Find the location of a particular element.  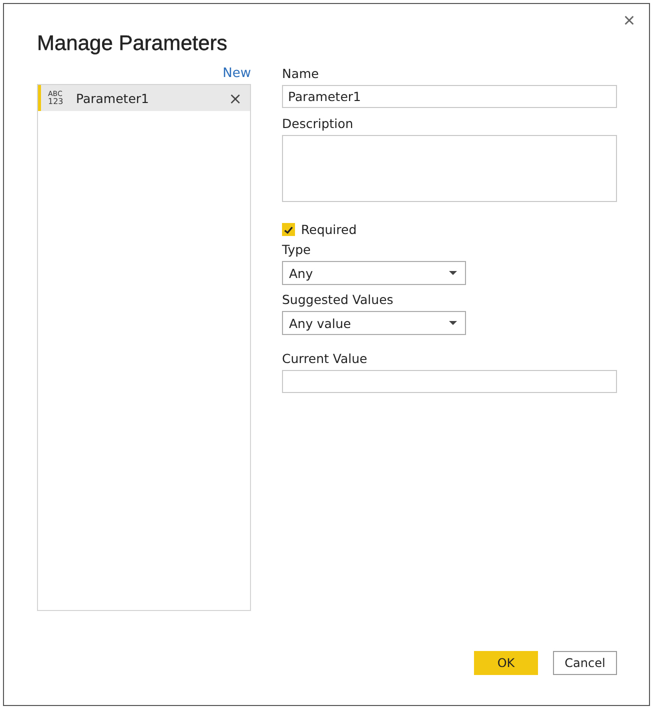

field-label: Current Value is located at coordinates (325, 359).